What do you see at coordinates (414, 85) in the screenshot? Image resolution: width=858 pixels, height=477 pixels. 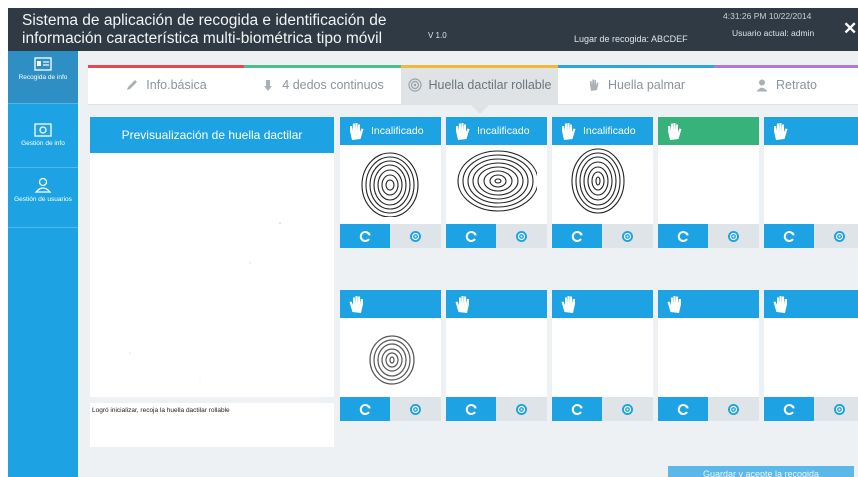 I see `fingerprint-icon` at bounding box center [414, 85].